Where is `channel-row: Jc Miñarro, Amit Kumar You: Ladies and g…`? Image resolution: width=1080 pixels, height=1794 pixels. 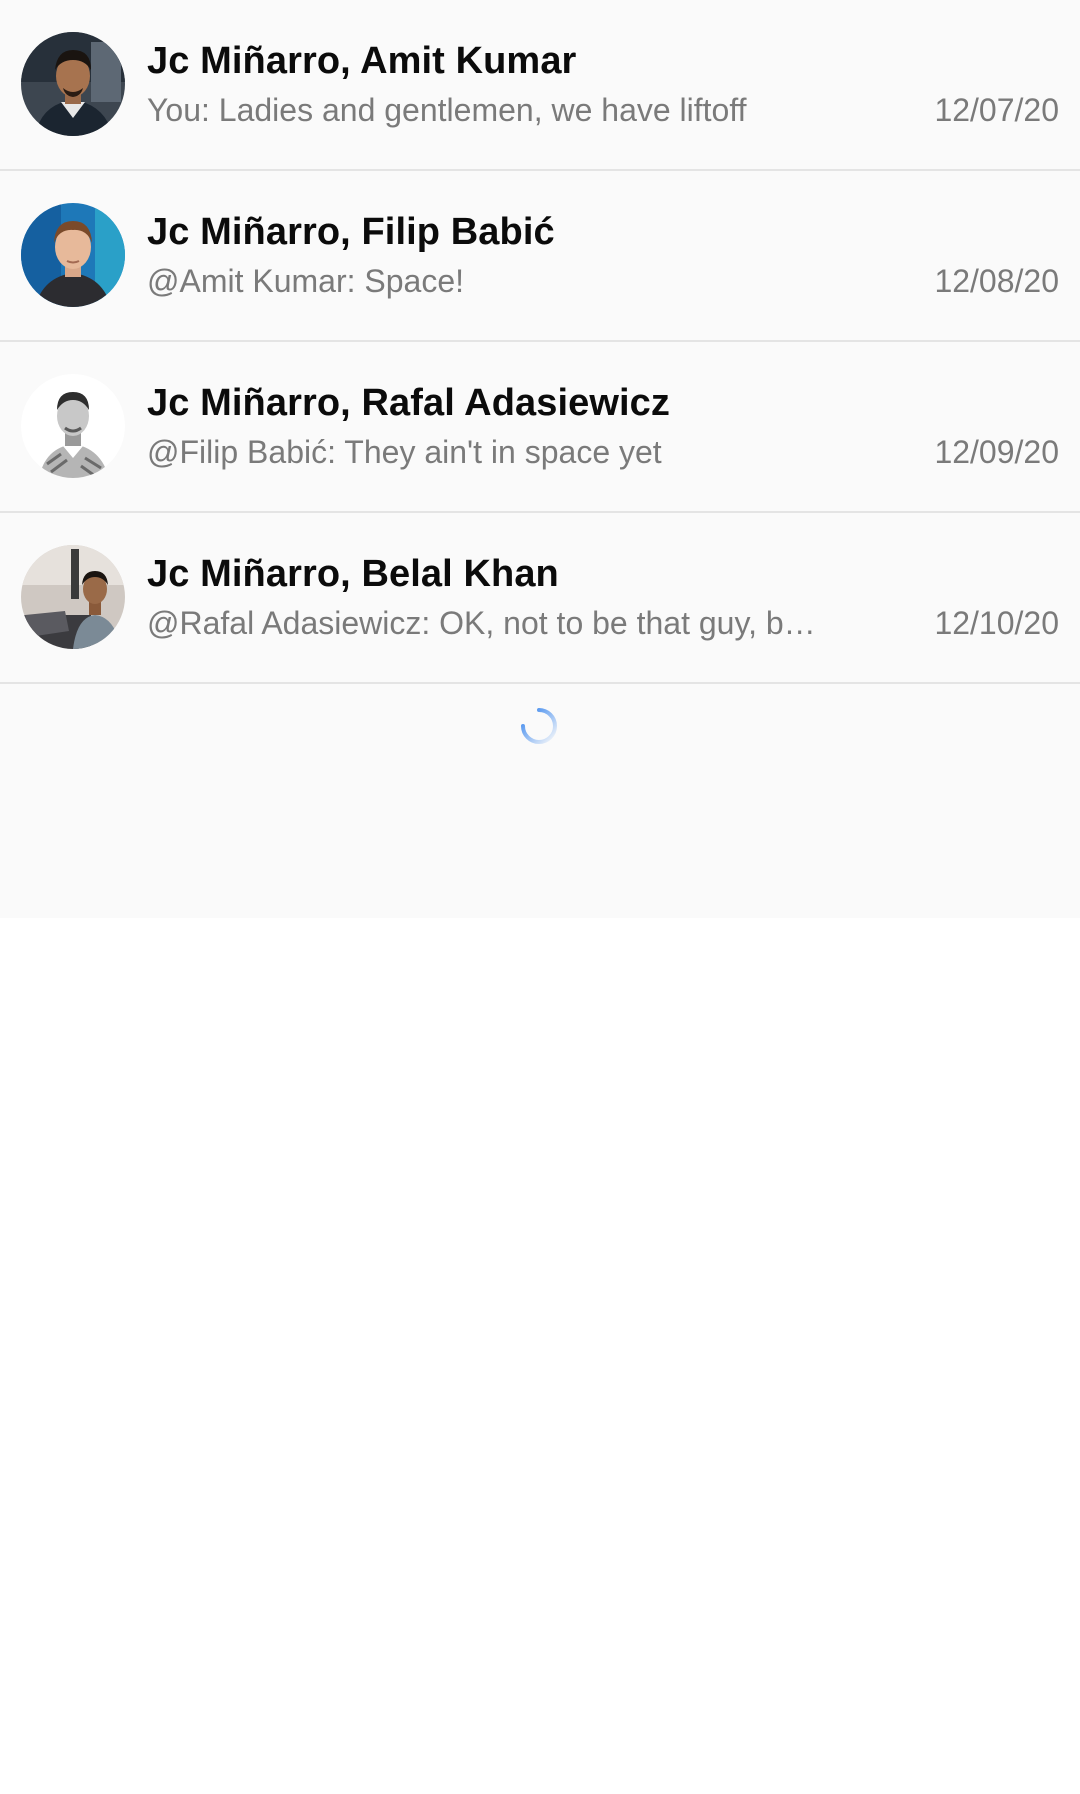 channel-row: Jc Miñarro, Amit Kumar You: Ladies and g… is located at coordinates (540, 85).